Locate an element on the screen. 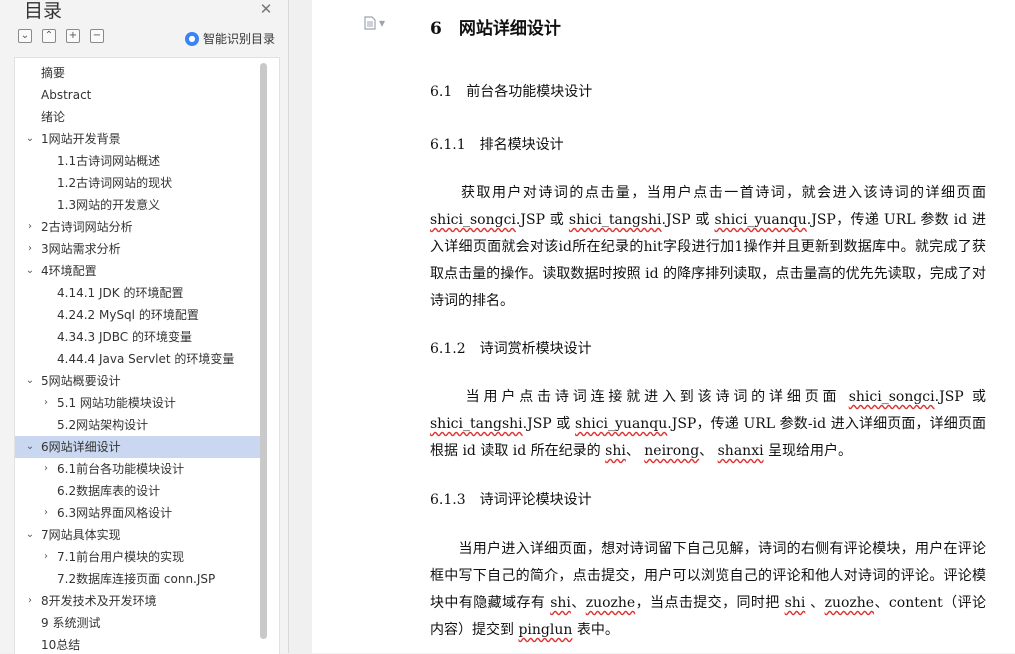  spellcheck-word: shanxi is located at coordinates (740, 451).